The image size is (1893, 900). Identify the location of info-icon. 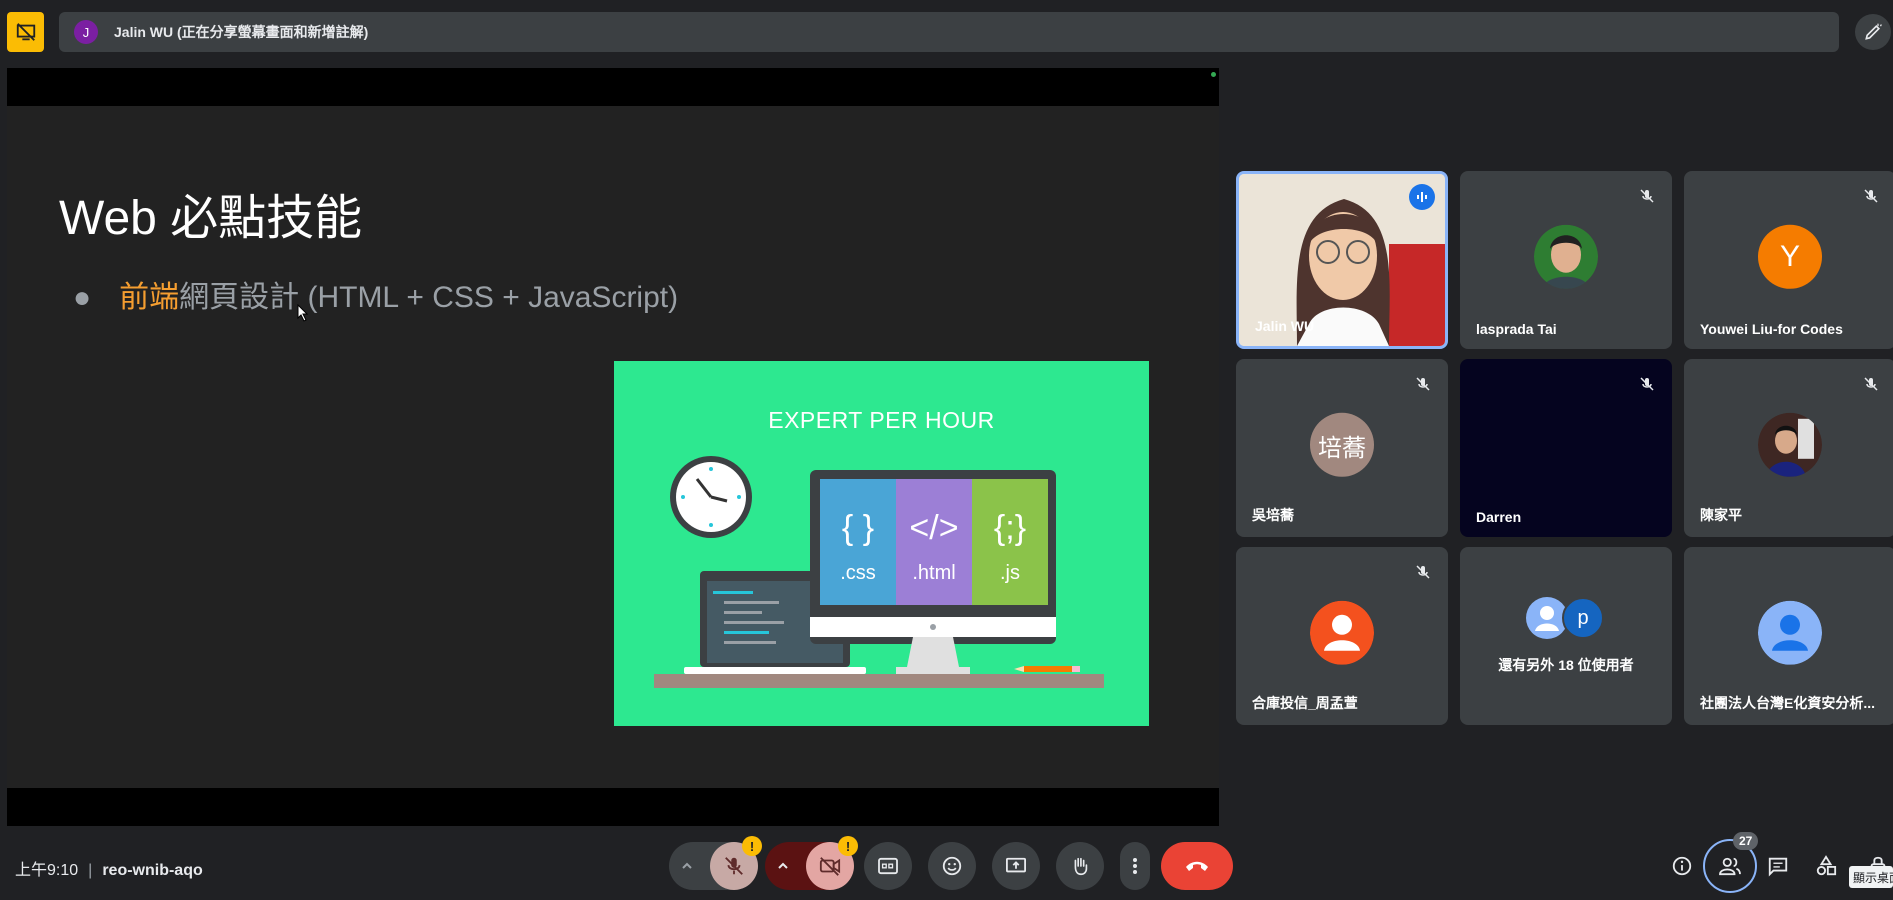
(1682, 866).